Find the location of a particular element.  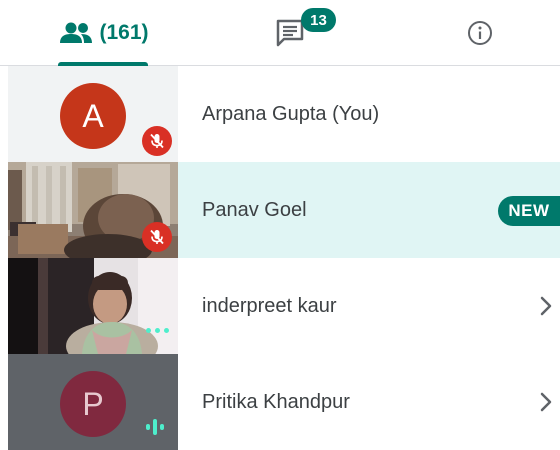

participant-name: Panav Goel is located at coordinates (254, 209).